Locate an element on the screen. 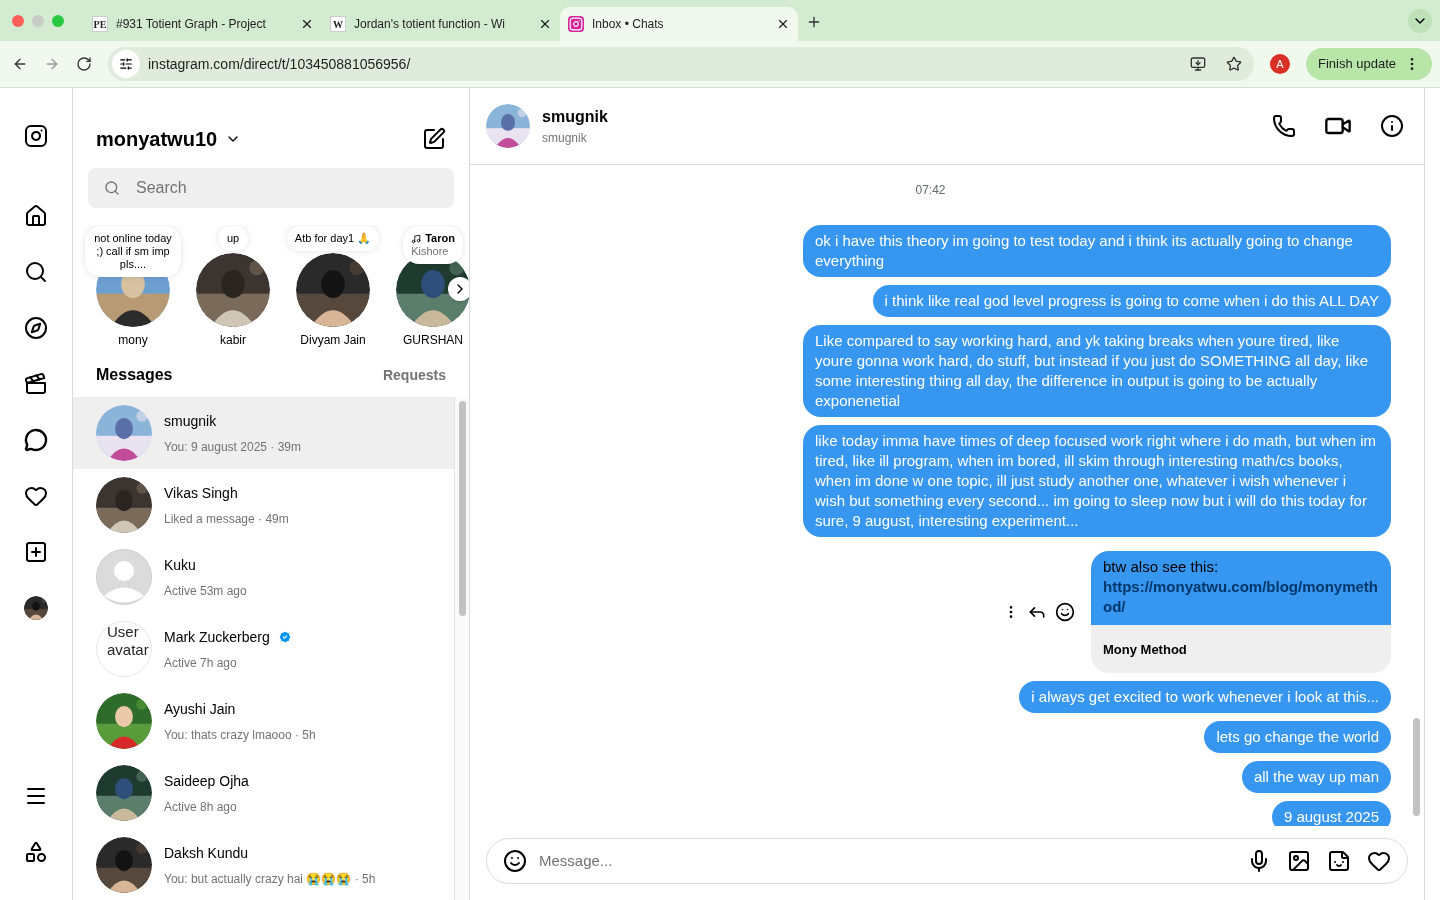  profile-avatar: A is located at coordinates (1279, 64).